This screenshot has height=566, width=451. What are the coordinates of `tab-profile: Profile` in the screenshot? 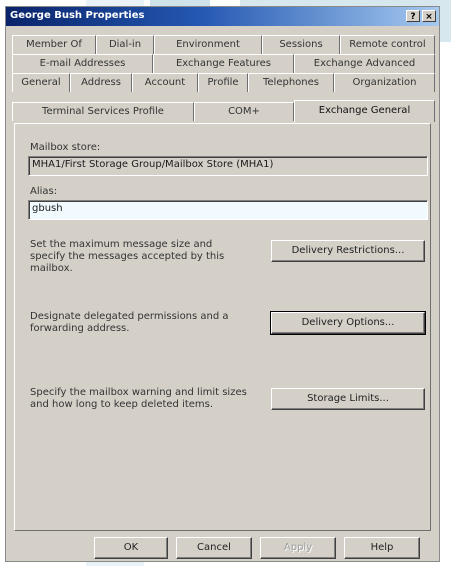 It's located at (223, 82).